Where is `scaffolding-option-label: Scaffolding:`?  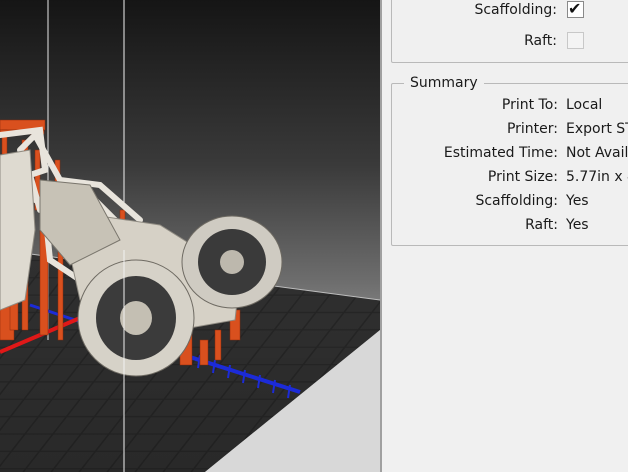
scaffolding-option-label: Scaffolding: is located at coordinates (515, 10).